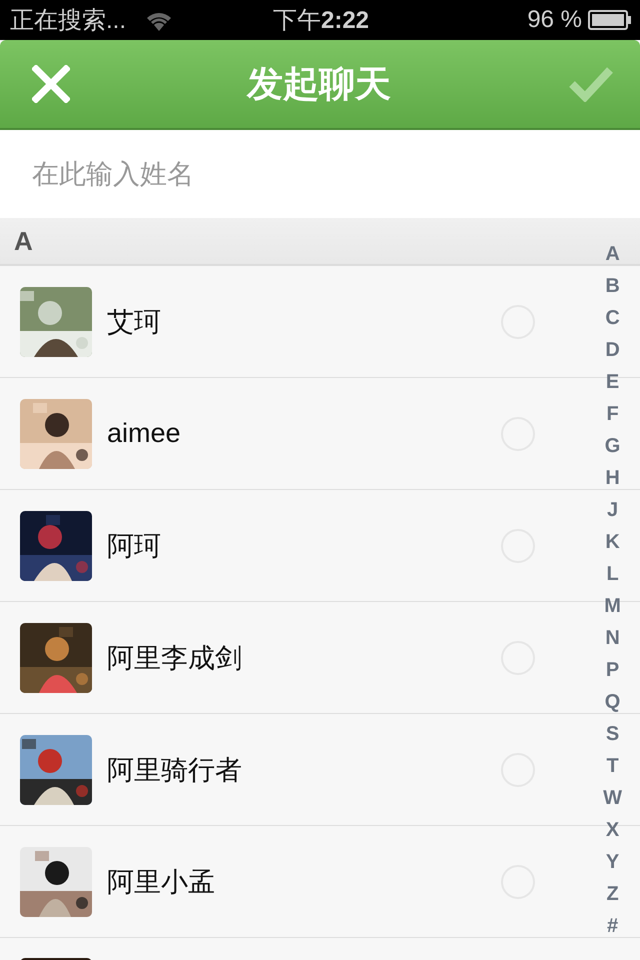 Image resolution: width=640 pixels, height=960 pixels. I want to click on window-title: 发起聊天, so click(319, 84).